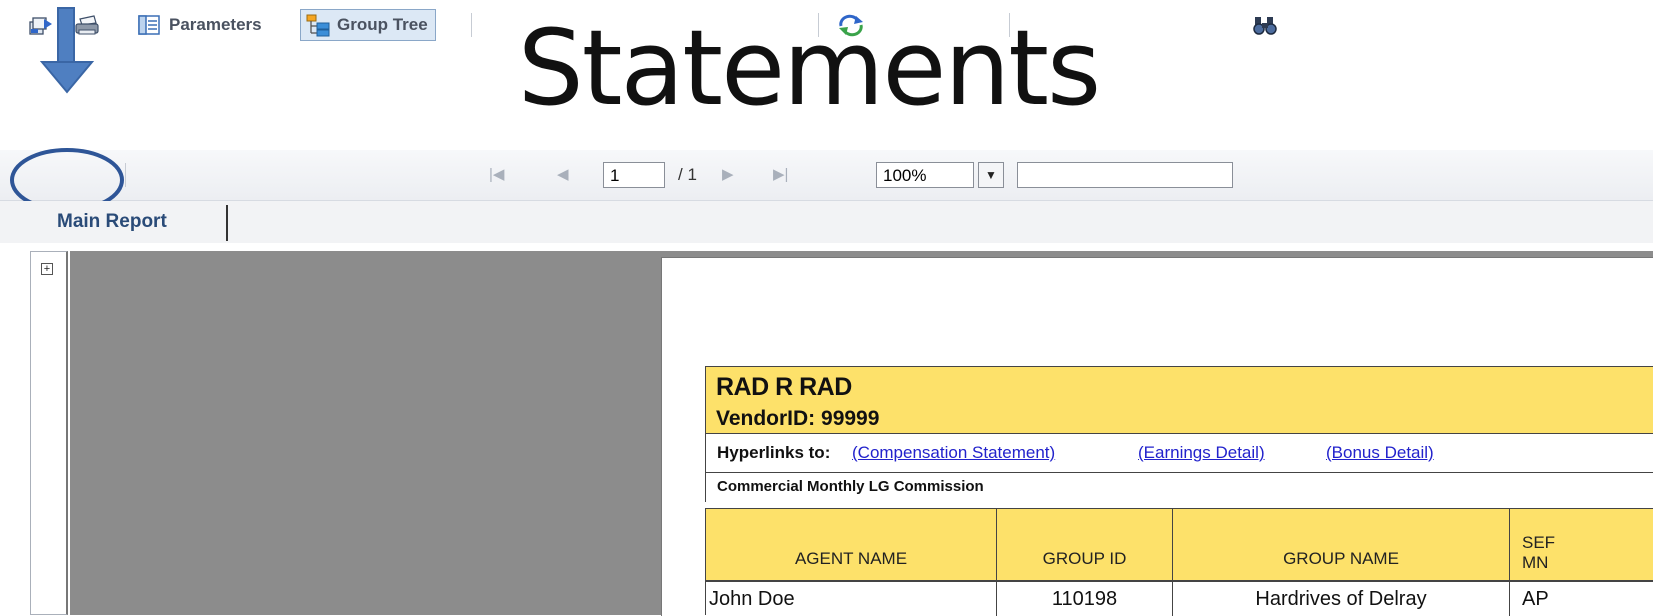  What do you see at coordinates (149, 25) in the screenshot?
I see `parameters-panel-icon` at bounding box center [149, 25].